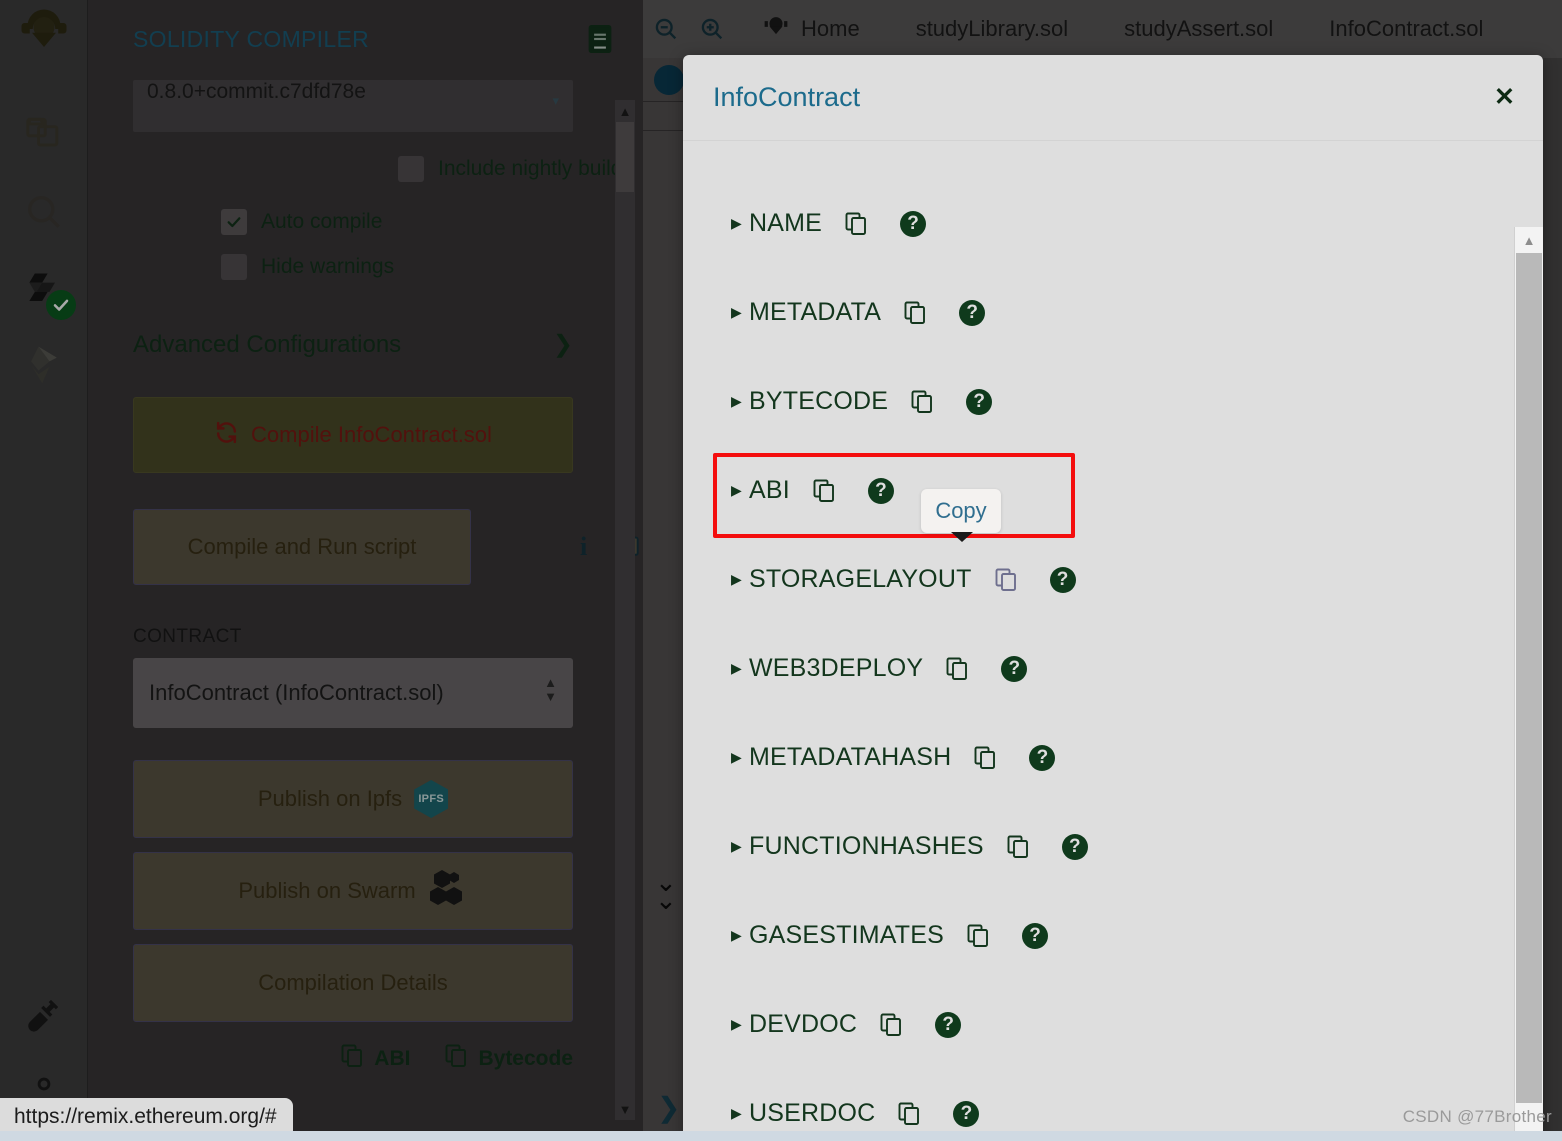 The image size is (1562, 1141). Describe the element at coordinates (847, 935) in the screenshot. I see `property-label: GASESTIMATES` at that location.